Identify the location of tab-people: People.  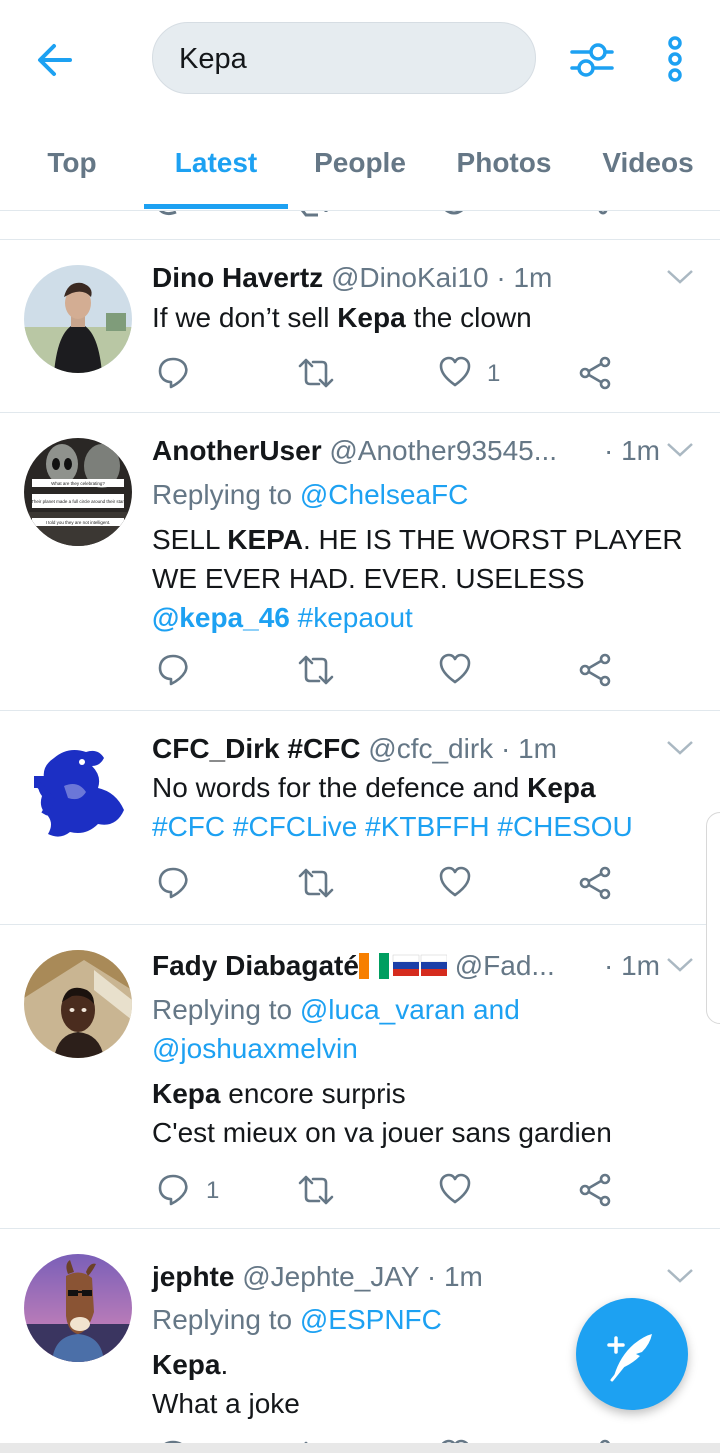
(360, 164).